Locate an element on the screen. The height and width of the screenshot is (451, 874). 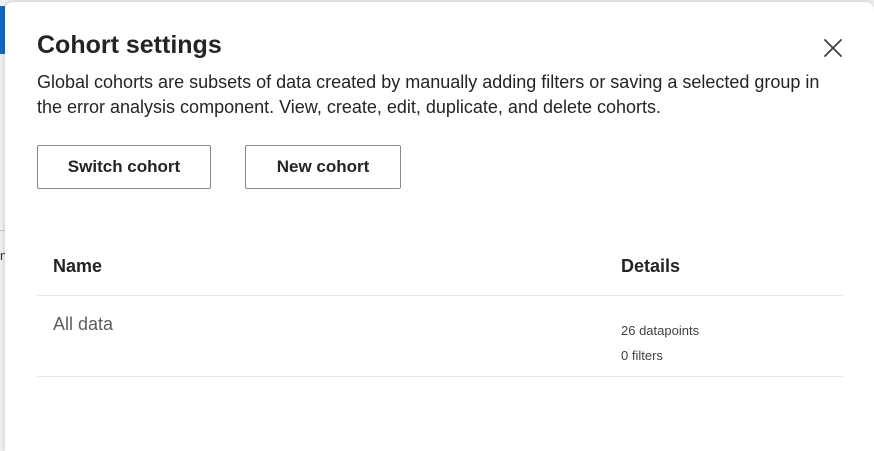
cohort-details: 26 datapoints 0 filters is located at coordinates (660, 343).